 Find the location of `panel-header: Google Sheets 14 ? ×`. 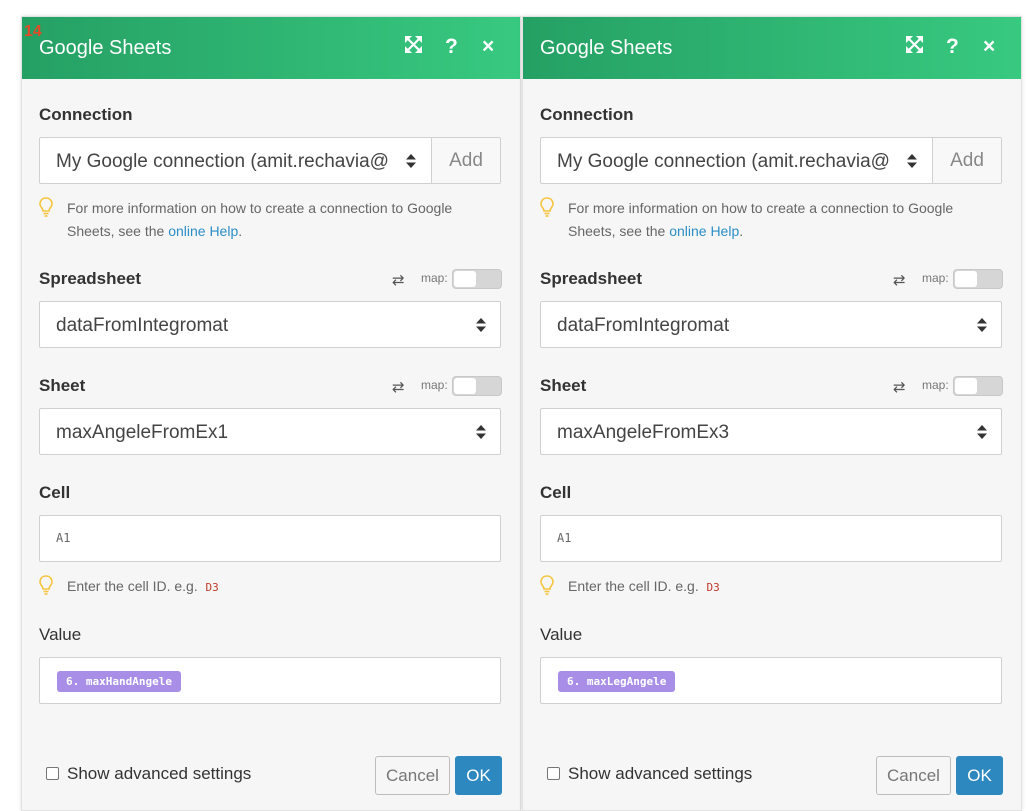

panel-header: Google Sheets 14 ? × is located at coordinates (271, 48).